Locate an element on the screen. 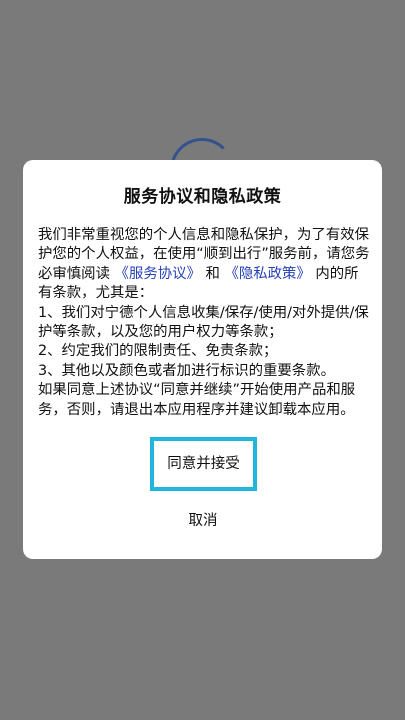  privacy-policy-link: 《隐私政策》 is located at coordinates (267, 274).